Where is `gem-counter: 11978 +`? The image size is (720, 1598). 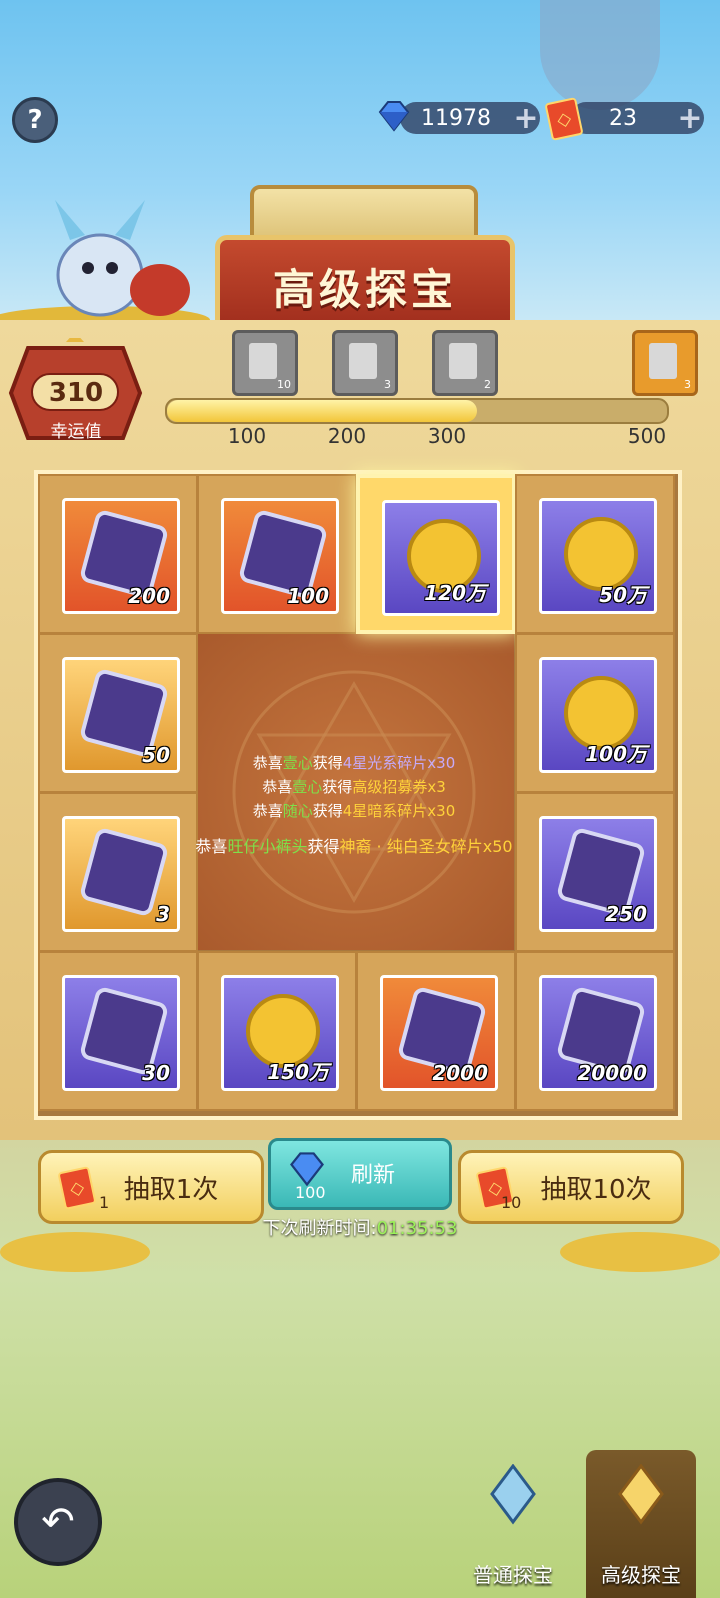
gem-counter: 11978 + is located at coordinates (470, 118).